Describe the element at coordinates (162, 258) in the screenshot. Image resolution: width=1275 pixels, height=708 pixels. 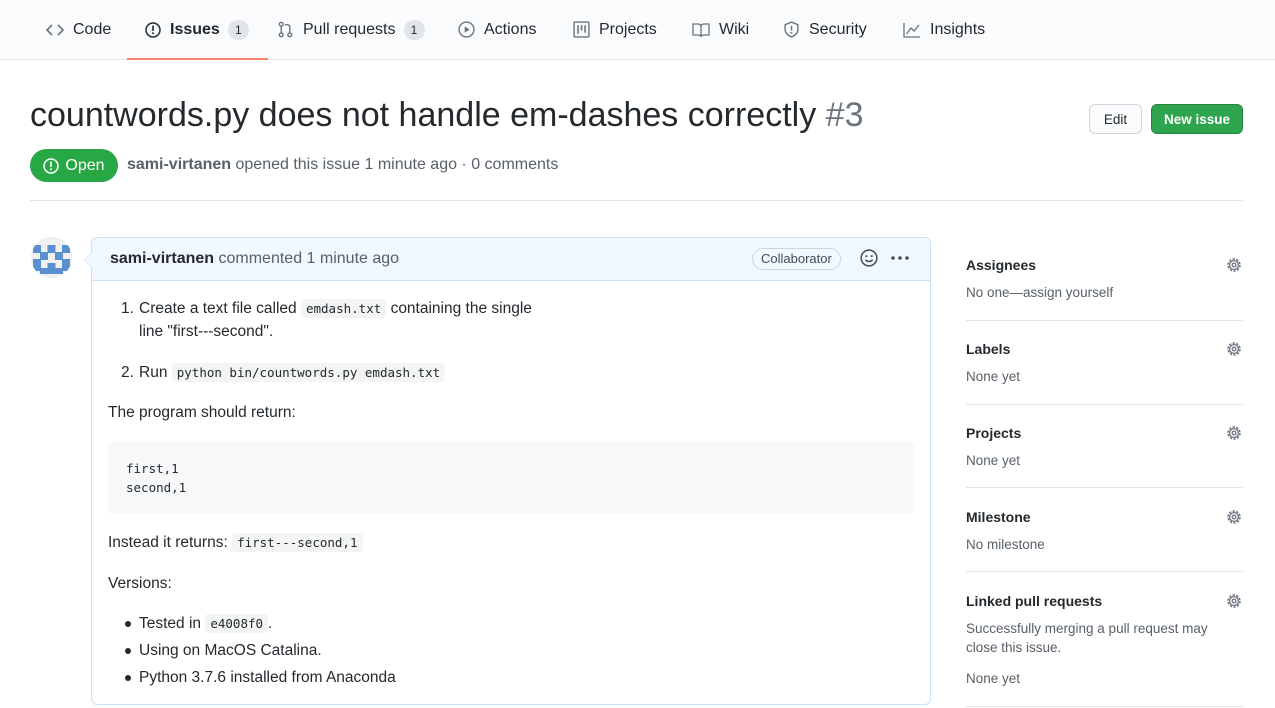
I see `comment-author-link: sami-virtanen` at that location.